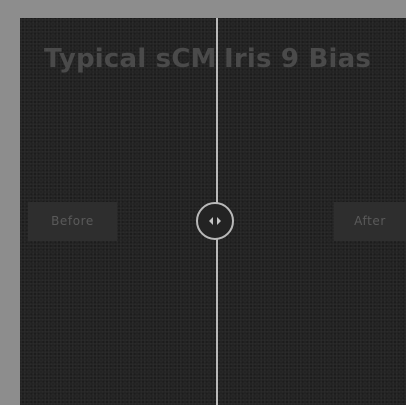 This screenshot has width=406, height=405. I want to click on after-label: After, so click(370, 221).